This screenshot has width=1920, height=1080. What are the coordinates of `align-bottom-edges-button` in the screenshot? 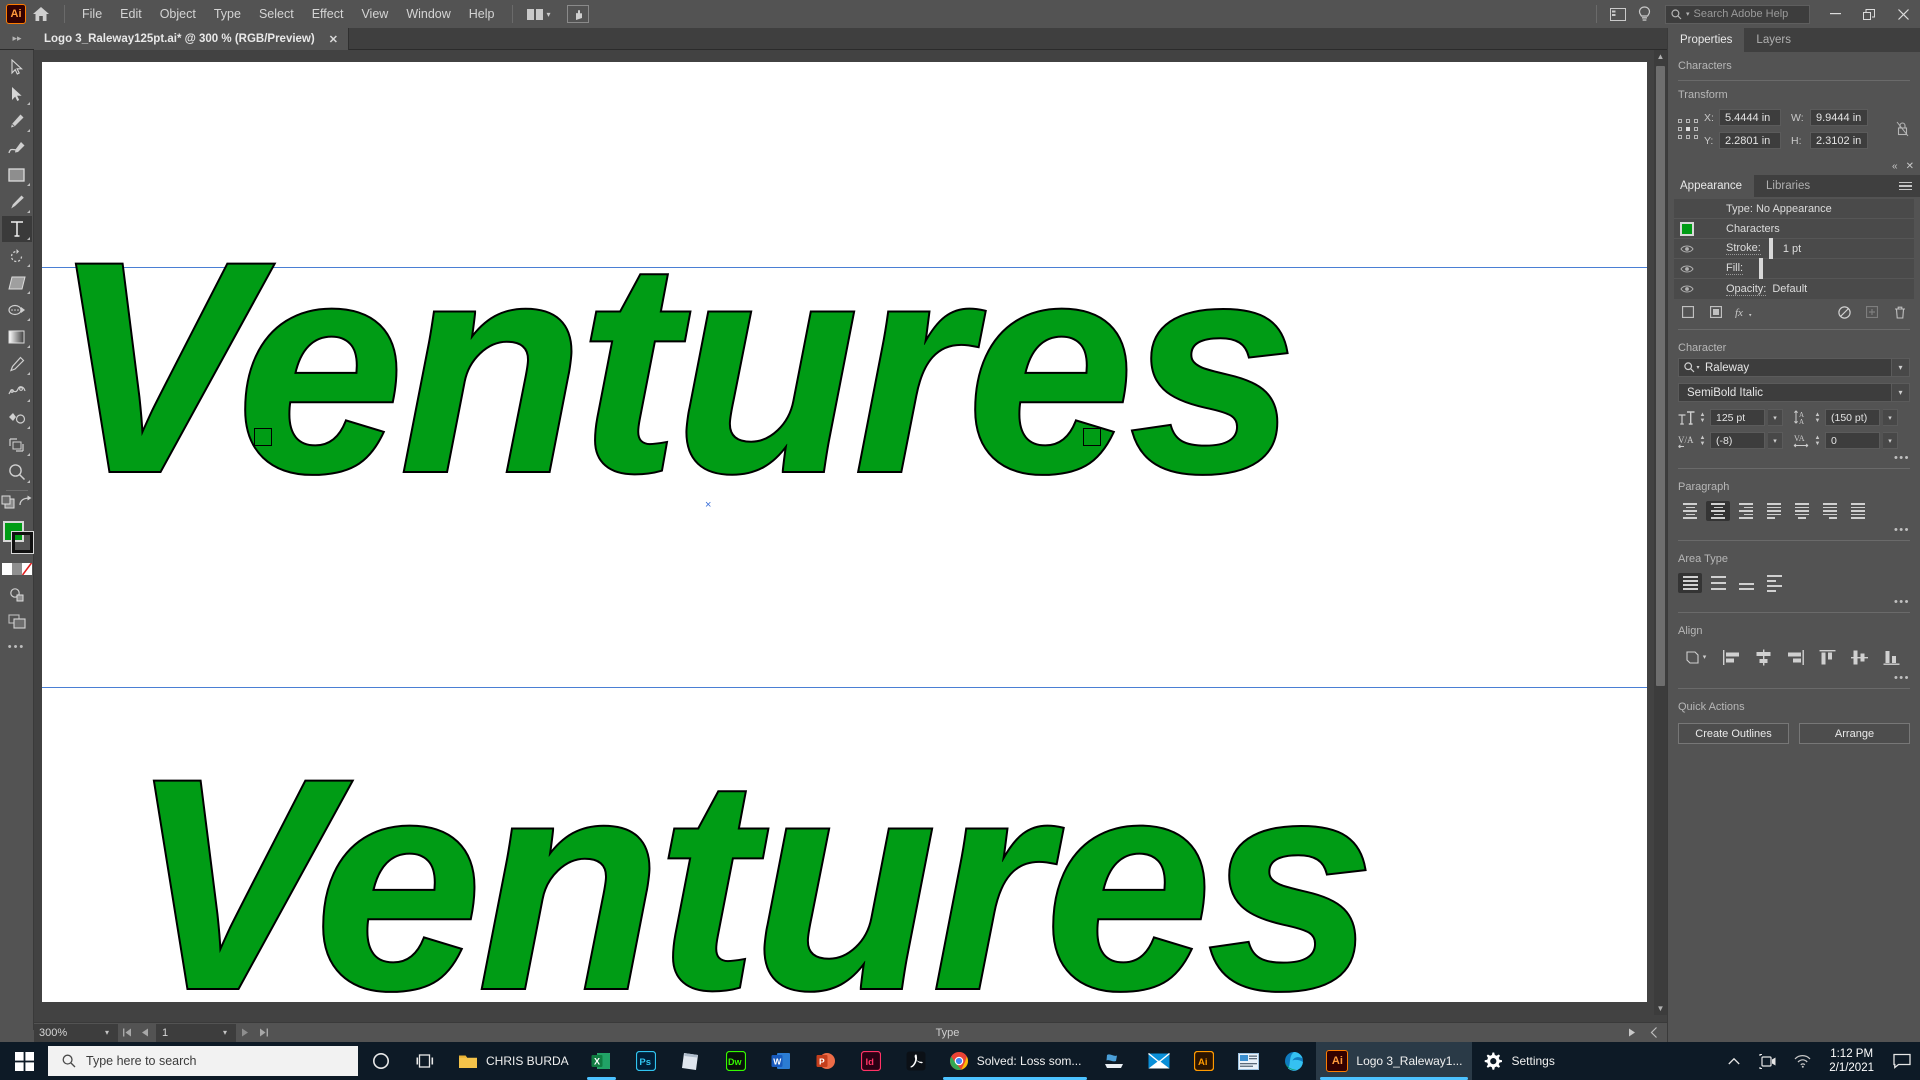 It's located at (1891, 657).